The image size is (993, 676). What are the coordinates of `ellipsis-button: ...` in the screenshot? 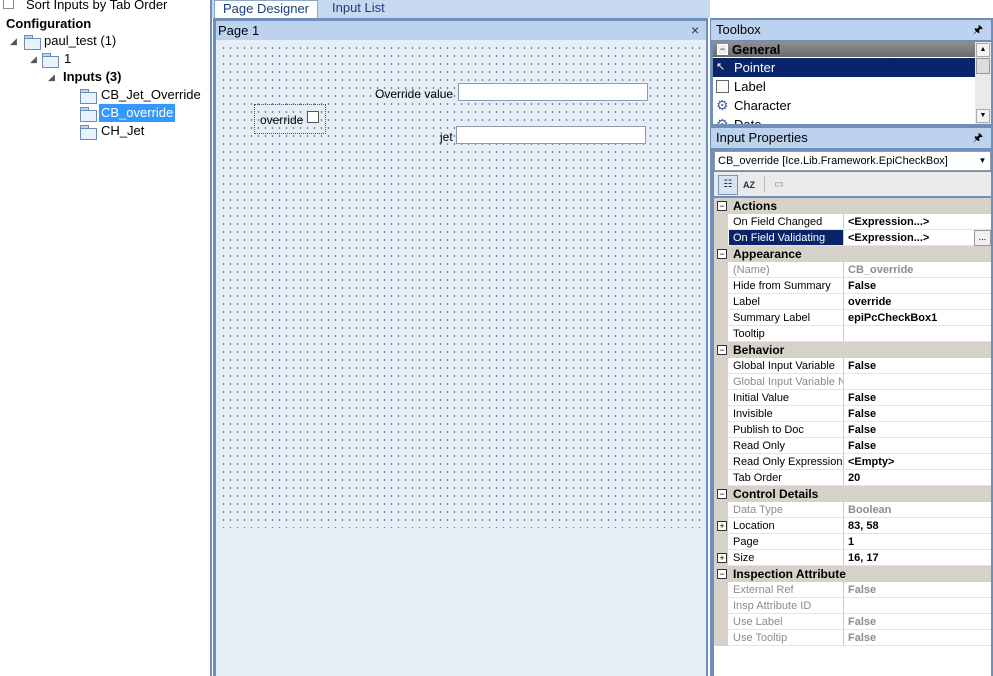 It's located at (982, 238).